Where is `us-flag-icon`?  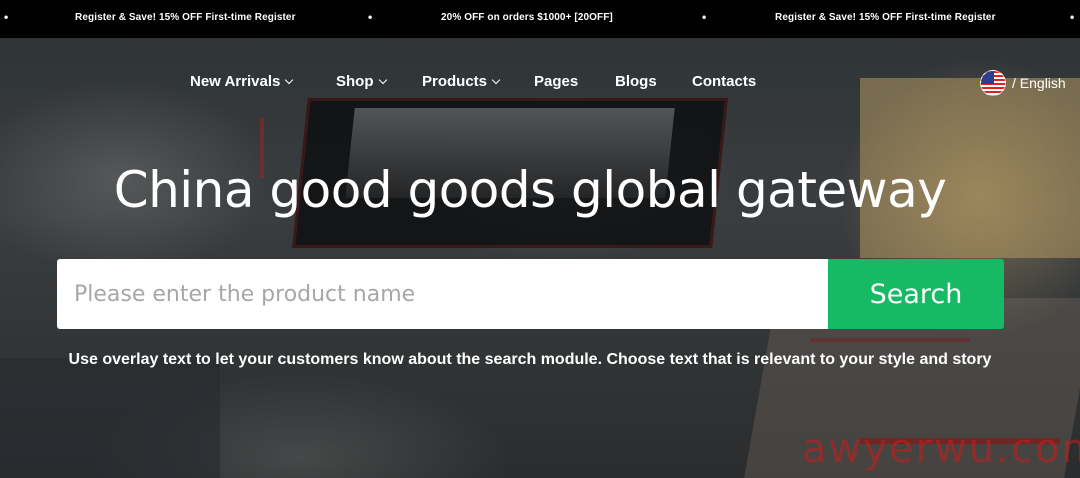 us-flag-icon is located at coordinates (993, 83).